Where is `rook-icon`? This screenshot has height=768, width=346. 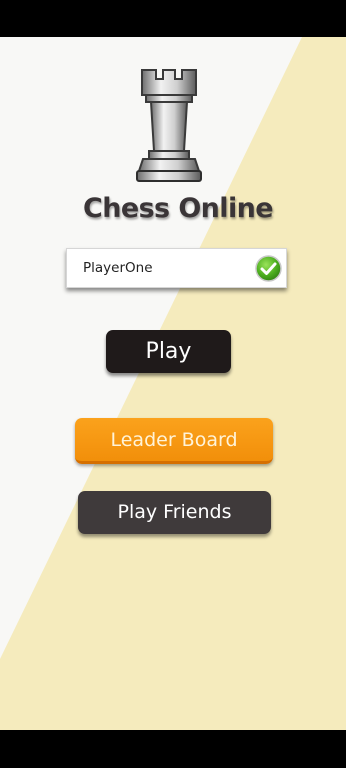 rook-icon is located at coordinates (169, 125).